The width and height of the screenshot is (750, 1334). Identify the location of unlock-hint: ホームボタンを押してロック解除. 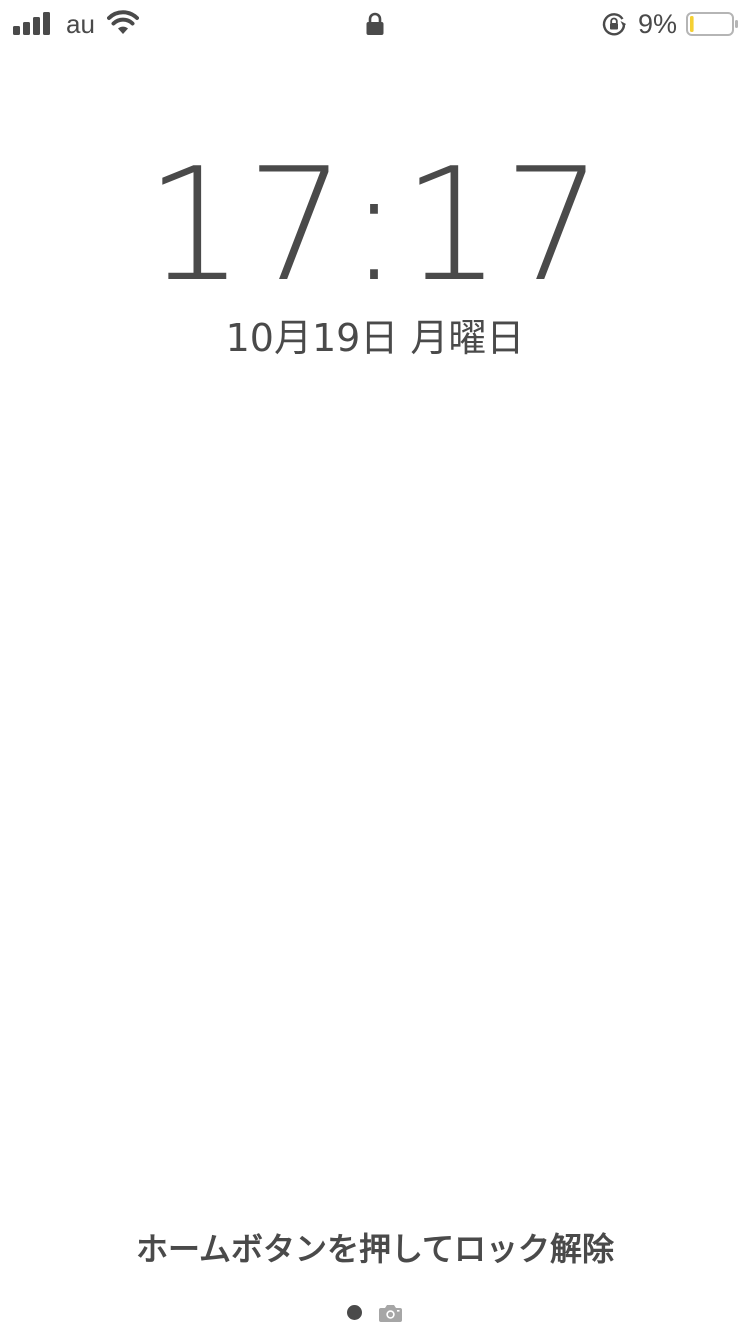
(375, 1249).